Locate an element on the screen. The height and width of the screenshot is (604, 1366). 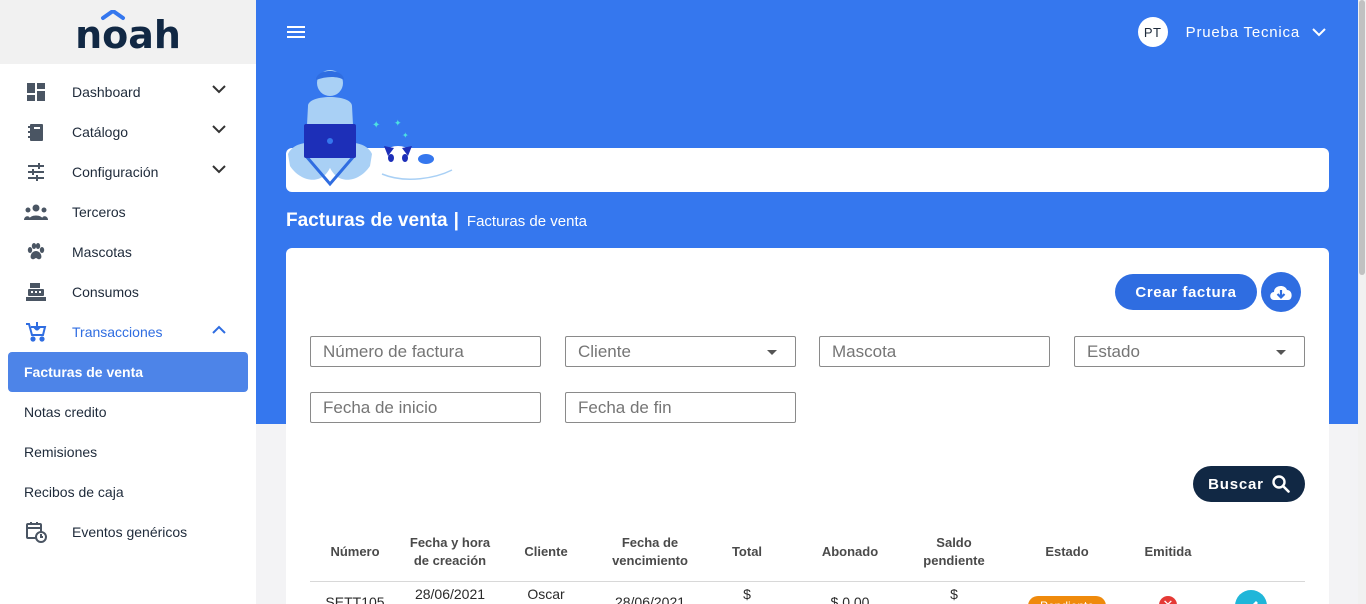
sidebar-item-eventos: Eventos genéricos is located at coordinates (128, 532).